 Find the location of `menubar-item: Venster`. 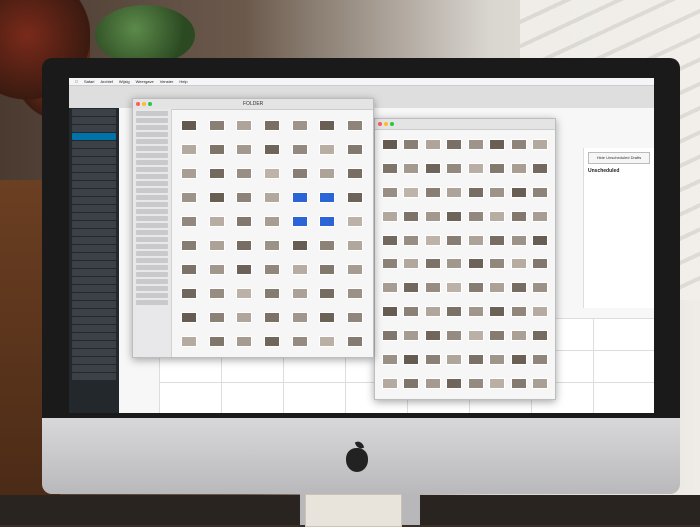

menubar-item: Venster is located at coordinates (167, 81).